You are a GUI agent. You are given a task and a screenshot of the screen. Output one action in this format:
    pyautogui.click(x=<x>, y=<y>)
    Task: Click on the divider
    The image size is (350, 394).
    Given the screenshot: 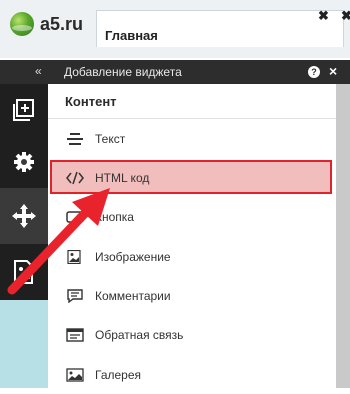 What is the action you would take?
    pyautogui.click(x=192, y=118)
    